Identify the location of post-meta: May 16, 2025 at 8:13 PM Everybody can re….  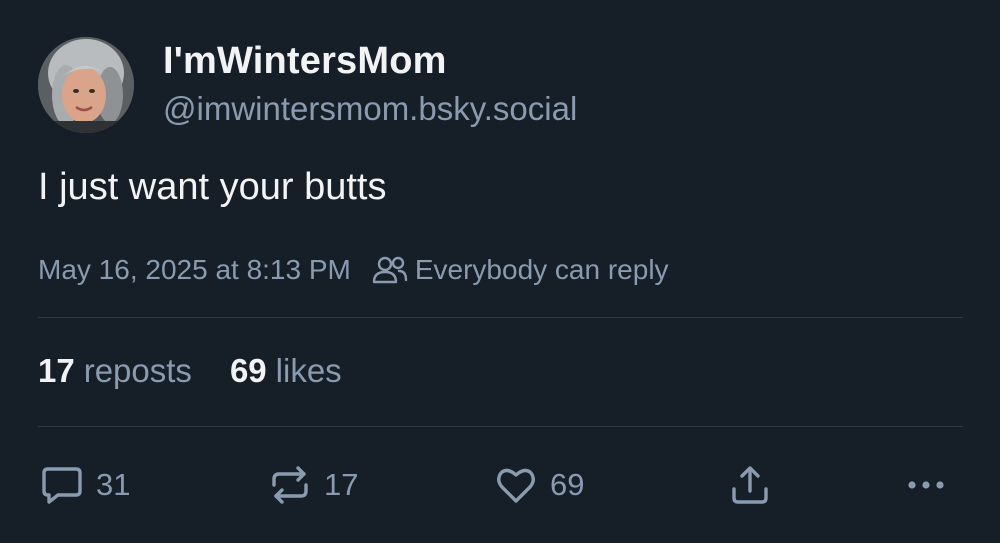
(353, 270).